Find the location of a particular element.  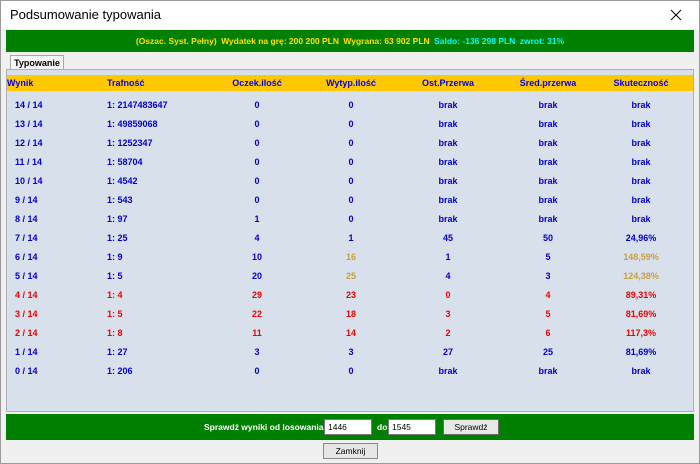

cell-trafnosc: 1: 9 is located at coordinates (115, 257).